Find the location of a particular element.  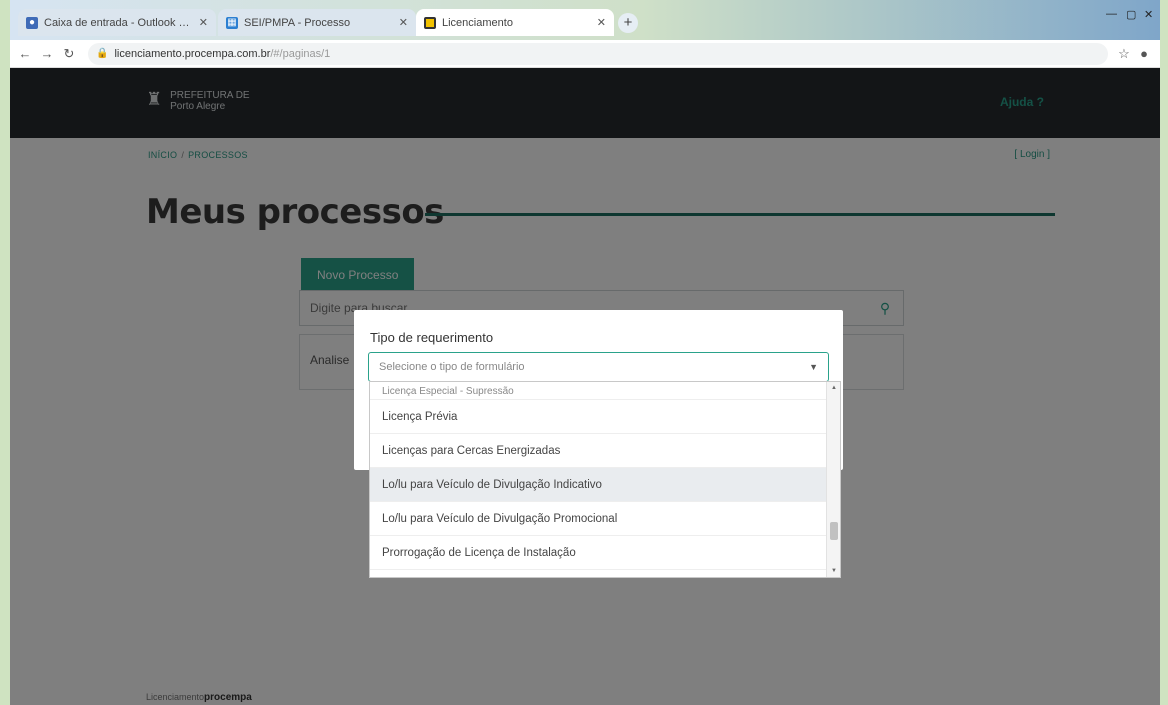

tab-title: Caixa de entrada - Outlook Pro is located at coordinates (118, 22).